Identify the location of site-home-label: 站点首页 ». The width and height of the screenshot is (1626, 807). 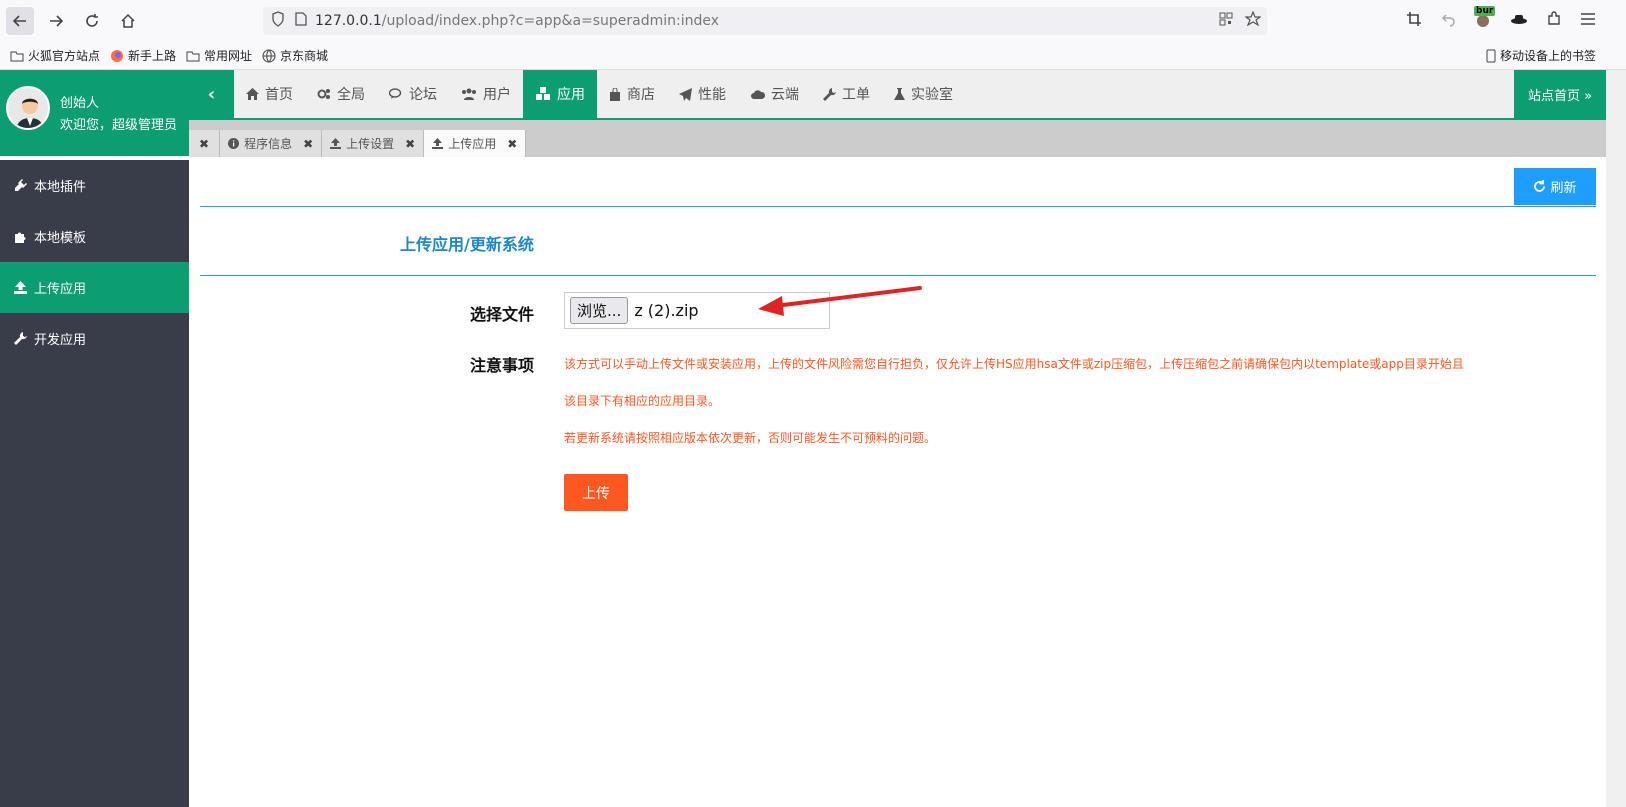
(1560, 96).